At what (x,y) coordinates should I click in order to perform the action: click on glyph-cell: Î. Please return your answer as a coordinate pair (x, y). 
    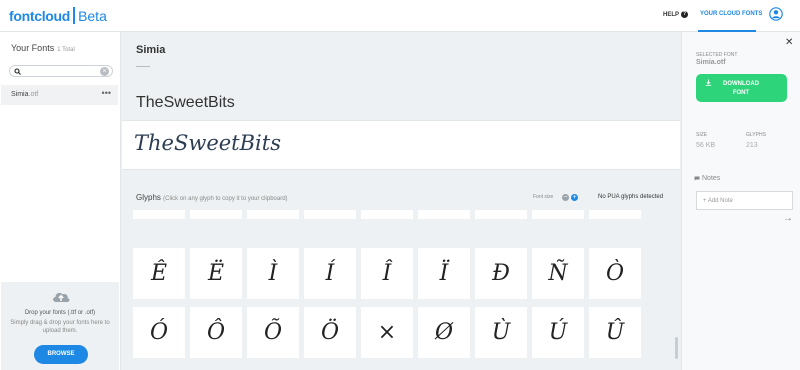
    Looking at the image, I should click on (387, 273).